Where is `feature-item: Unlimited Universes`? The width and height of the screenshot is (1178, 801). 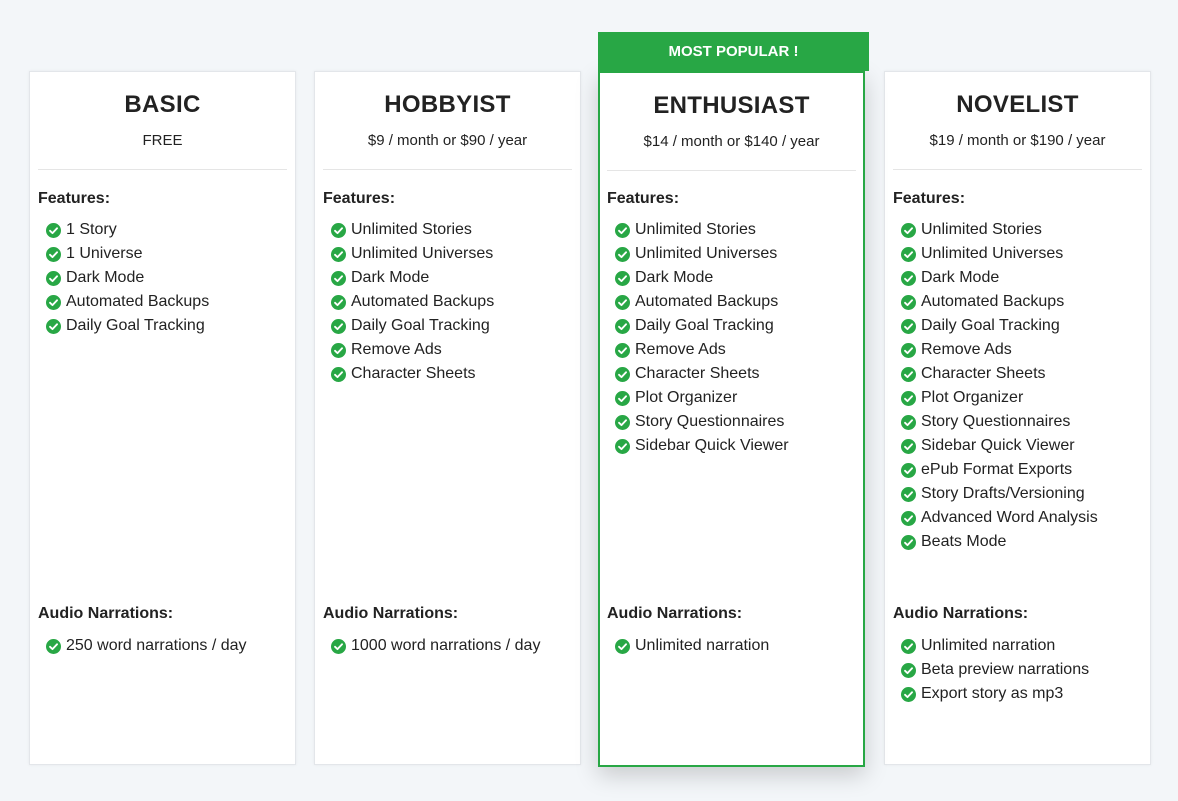
feature-item: Unlimited Universes is located at coordinates (999, 254).